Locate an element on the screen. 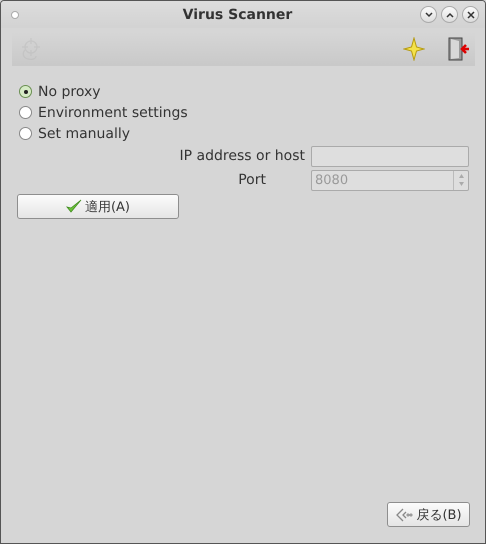 This screenshot has height=544, width=486. chevron-up-icon is located at coordinates (450, 15).